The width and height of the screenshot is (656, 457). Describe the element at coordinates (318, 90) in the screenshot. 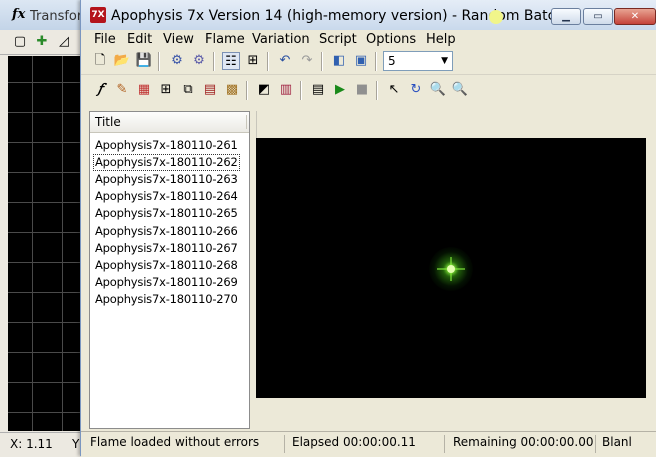

I see `script-editor-icon: ▤` at that location.